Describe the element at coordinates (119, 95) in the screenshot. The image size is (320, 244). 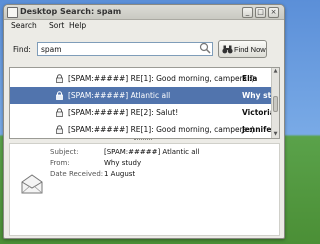
I see `result-subject: [SPAM:#####] Atlantic all` at that location.